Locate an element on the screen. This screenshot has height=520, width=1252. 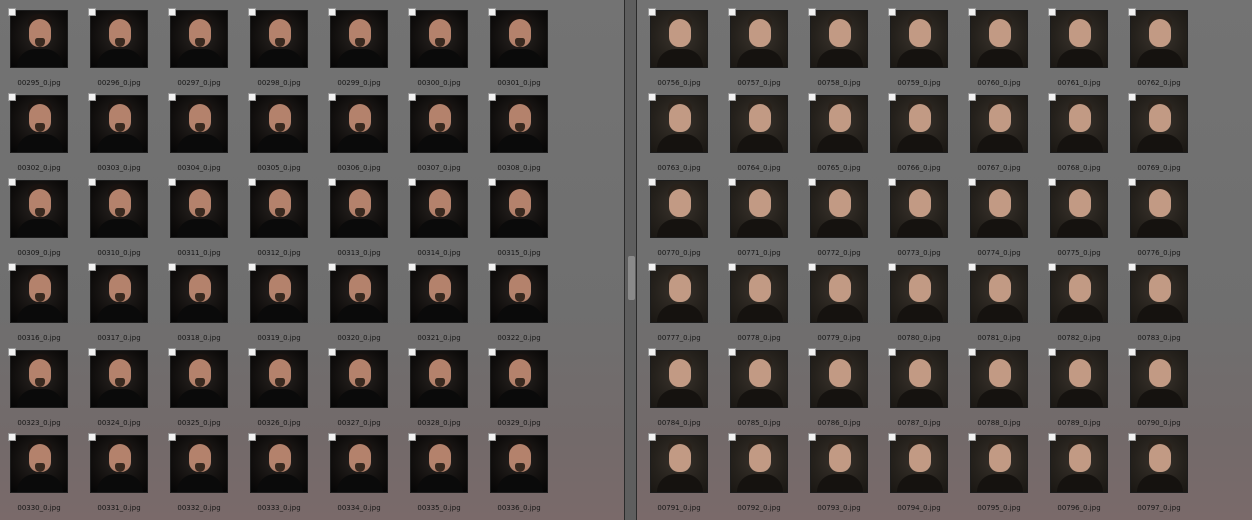
file-tile: 00768_0.jpg is located at coordinates (1088, 136).